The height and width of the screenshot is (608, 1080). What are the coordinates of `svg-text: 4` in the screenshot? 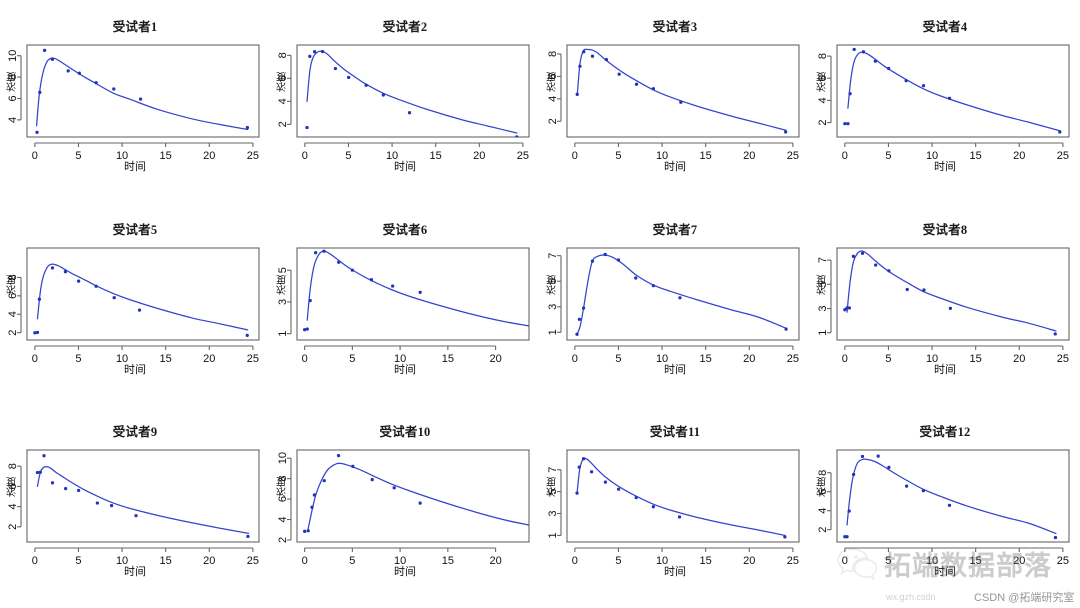 It's located at (283, 520).